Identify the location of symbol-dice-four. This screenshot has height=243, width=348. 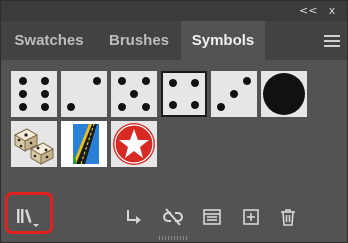
(184, 94).